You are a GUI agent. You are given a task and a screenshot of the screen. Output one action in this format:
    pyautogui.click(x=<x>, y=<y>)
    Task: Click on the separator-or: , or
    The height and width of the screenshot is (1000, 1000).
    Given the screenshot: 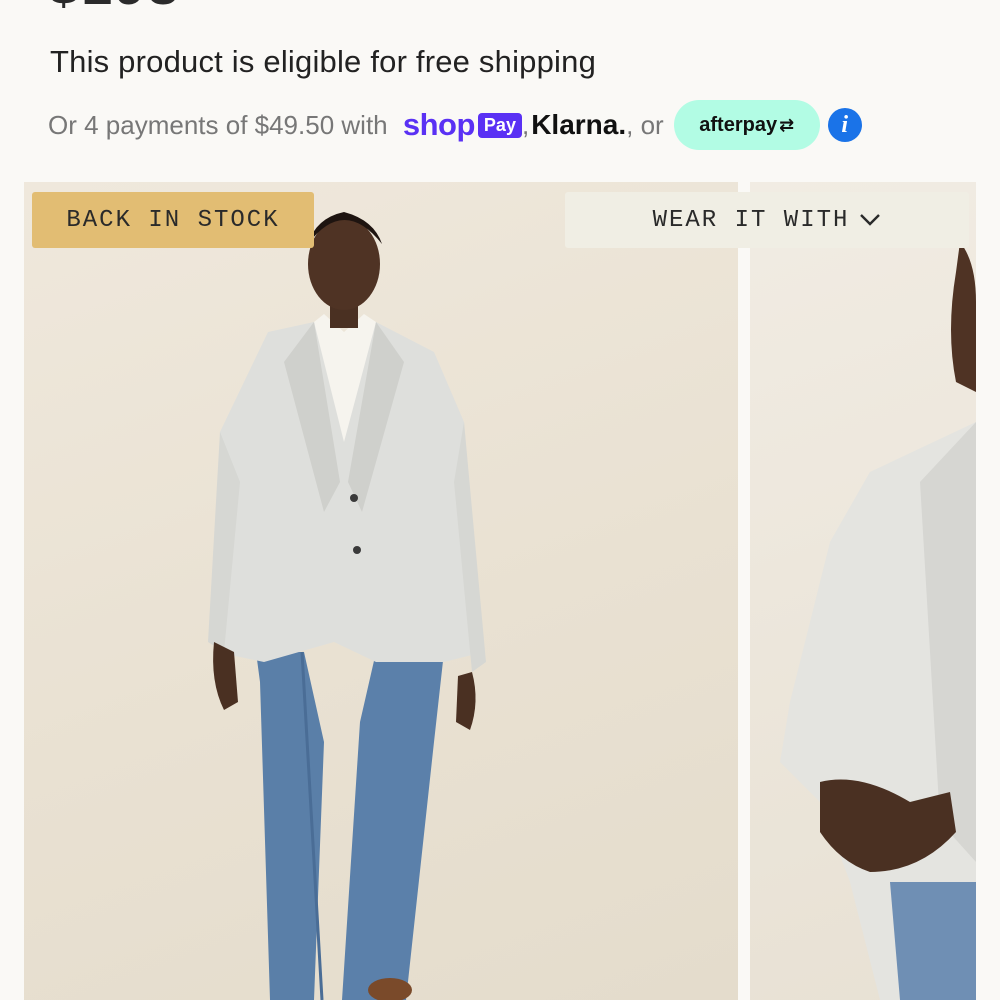 What is the action you would take?
    pyautogui.click(x=645, y=124)
    